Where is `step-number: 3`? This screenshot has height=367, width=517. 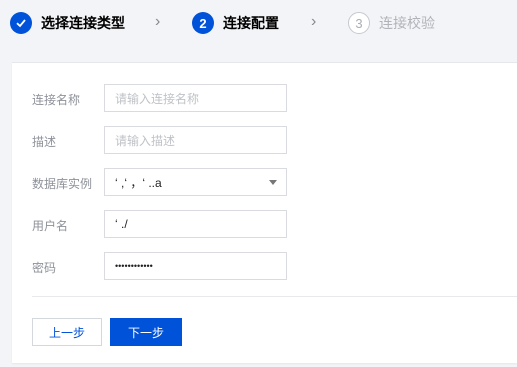
step-number: 3 is located at coordinates (359, 23).